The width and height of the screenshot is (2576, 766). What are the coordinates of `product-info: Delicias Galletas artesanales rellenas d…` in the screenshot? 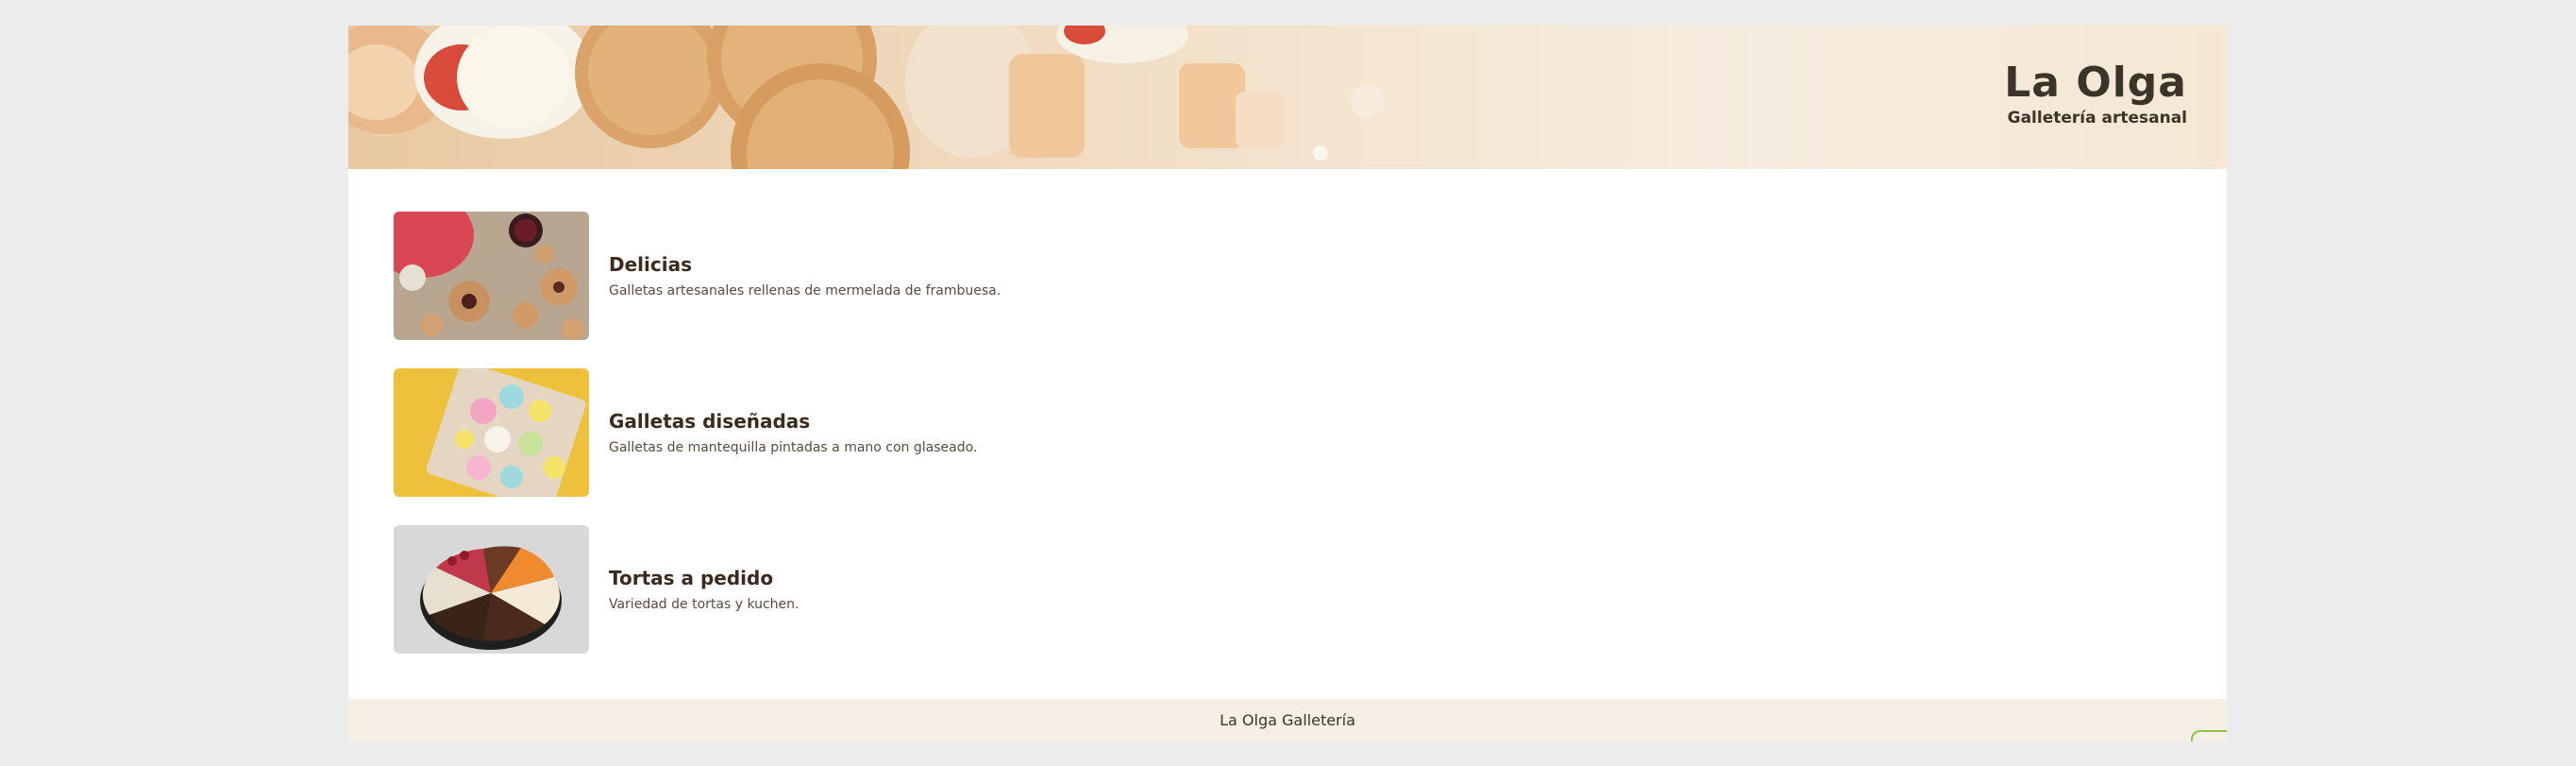 It's located at (805, 276).